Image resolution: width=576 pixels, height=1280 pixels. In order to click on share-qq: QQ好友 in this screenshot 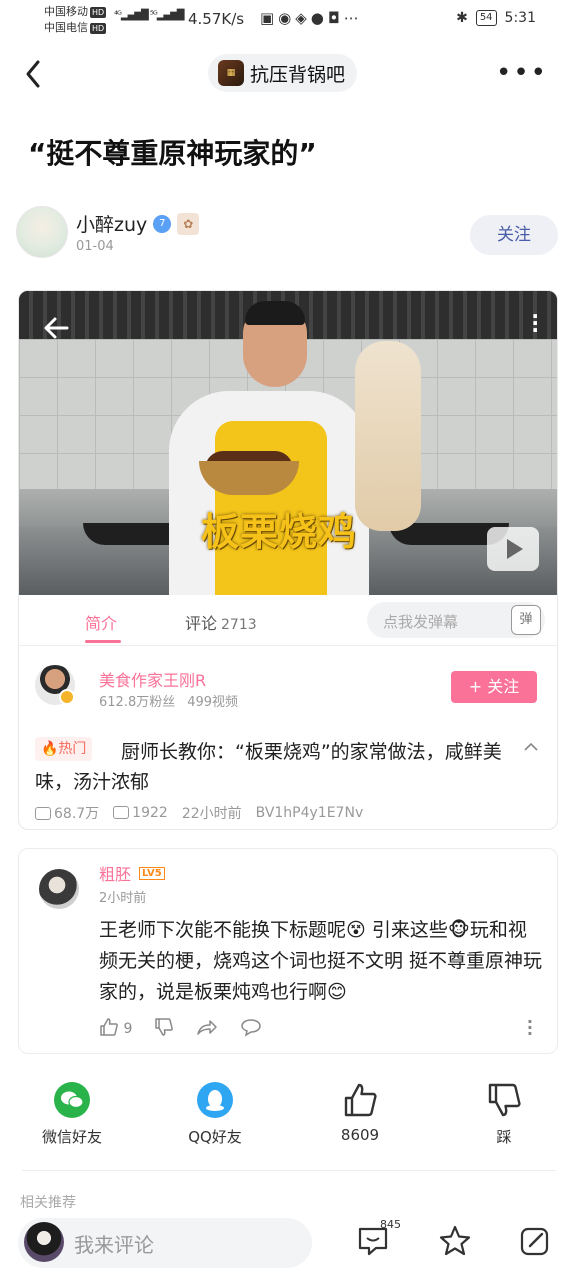, I will do `click(215, 1112)`.